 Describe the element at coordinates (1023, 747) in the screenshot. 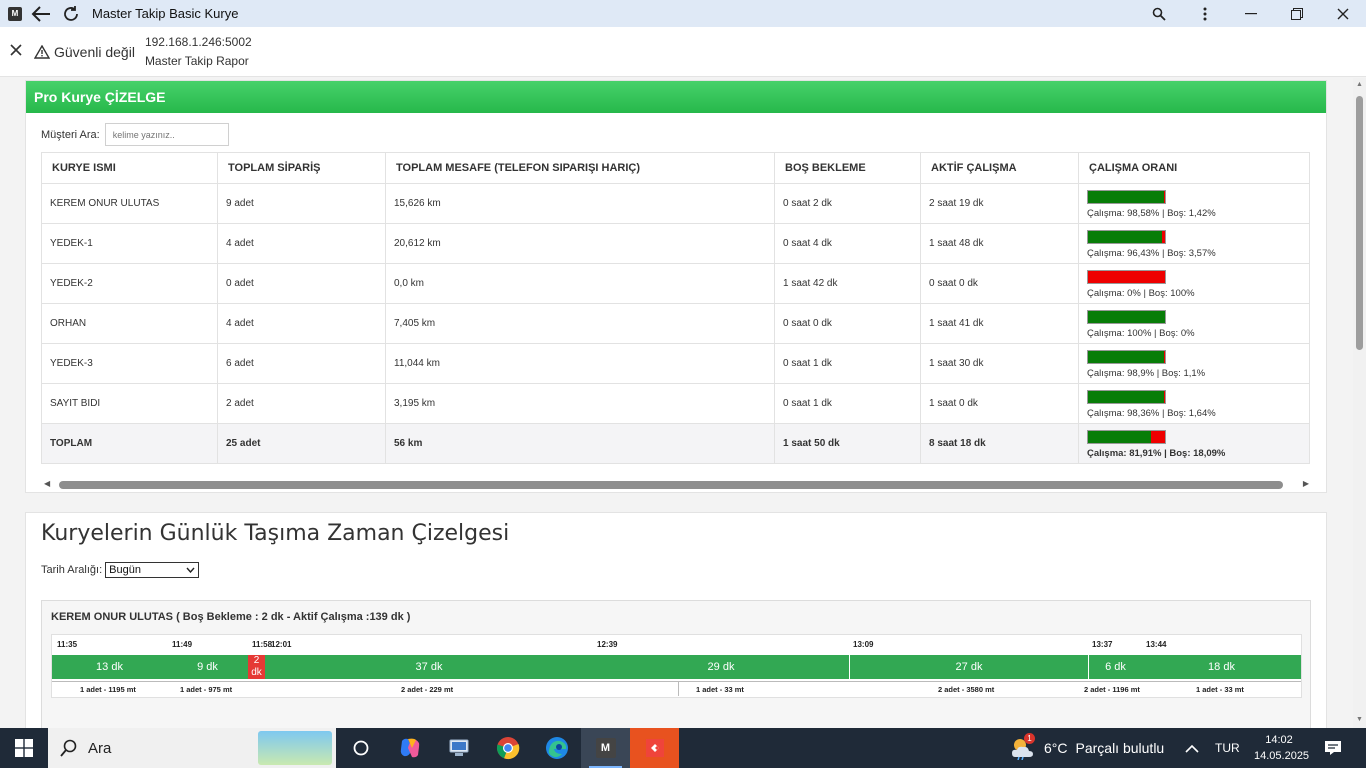

I see `weather-icon: 1` at that location.